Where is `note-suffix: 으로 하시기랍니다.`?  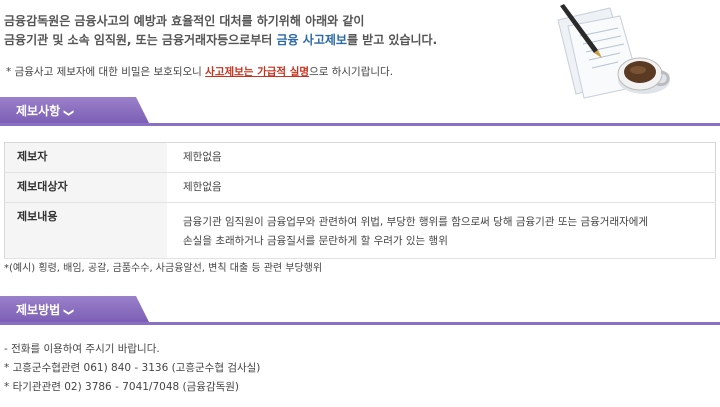 note-suffix: 으로 하시기랍니다. is located at coordinates (351, 72).